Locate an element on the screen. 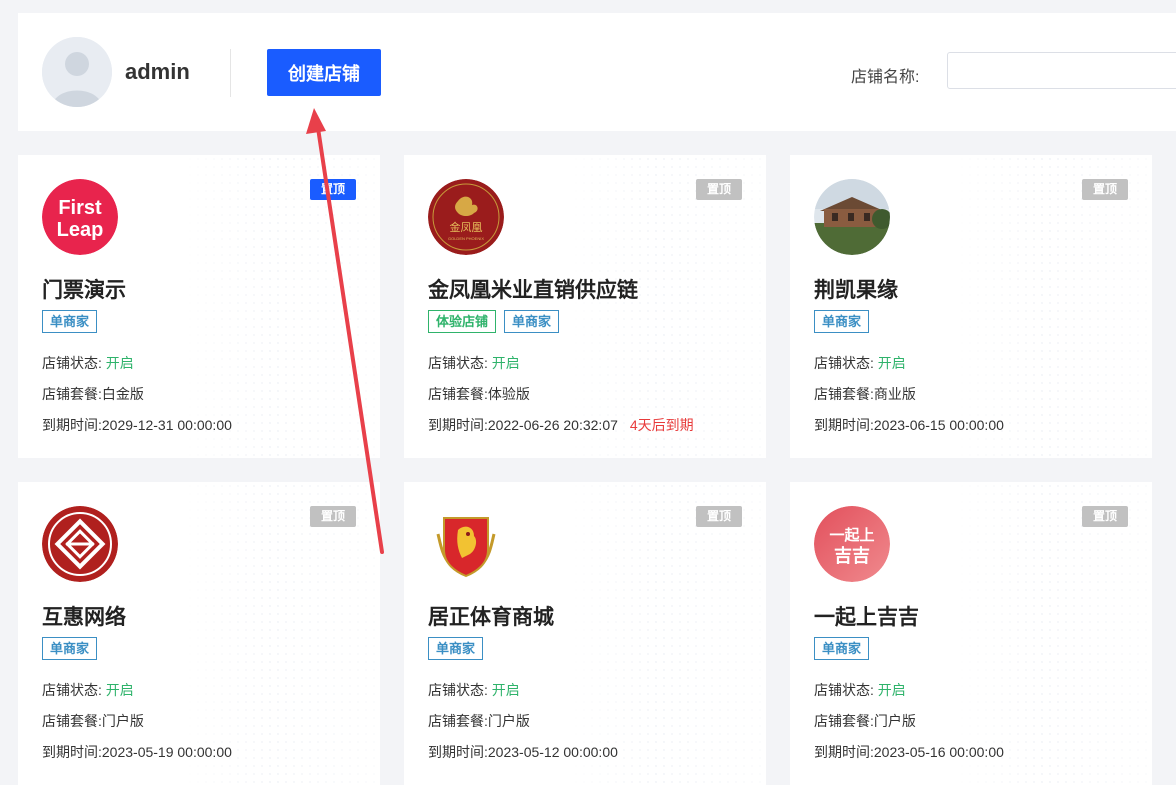 The width and height of the screenshot is (1176, 785). house-photo-logo is located at coordinates (852, 217).